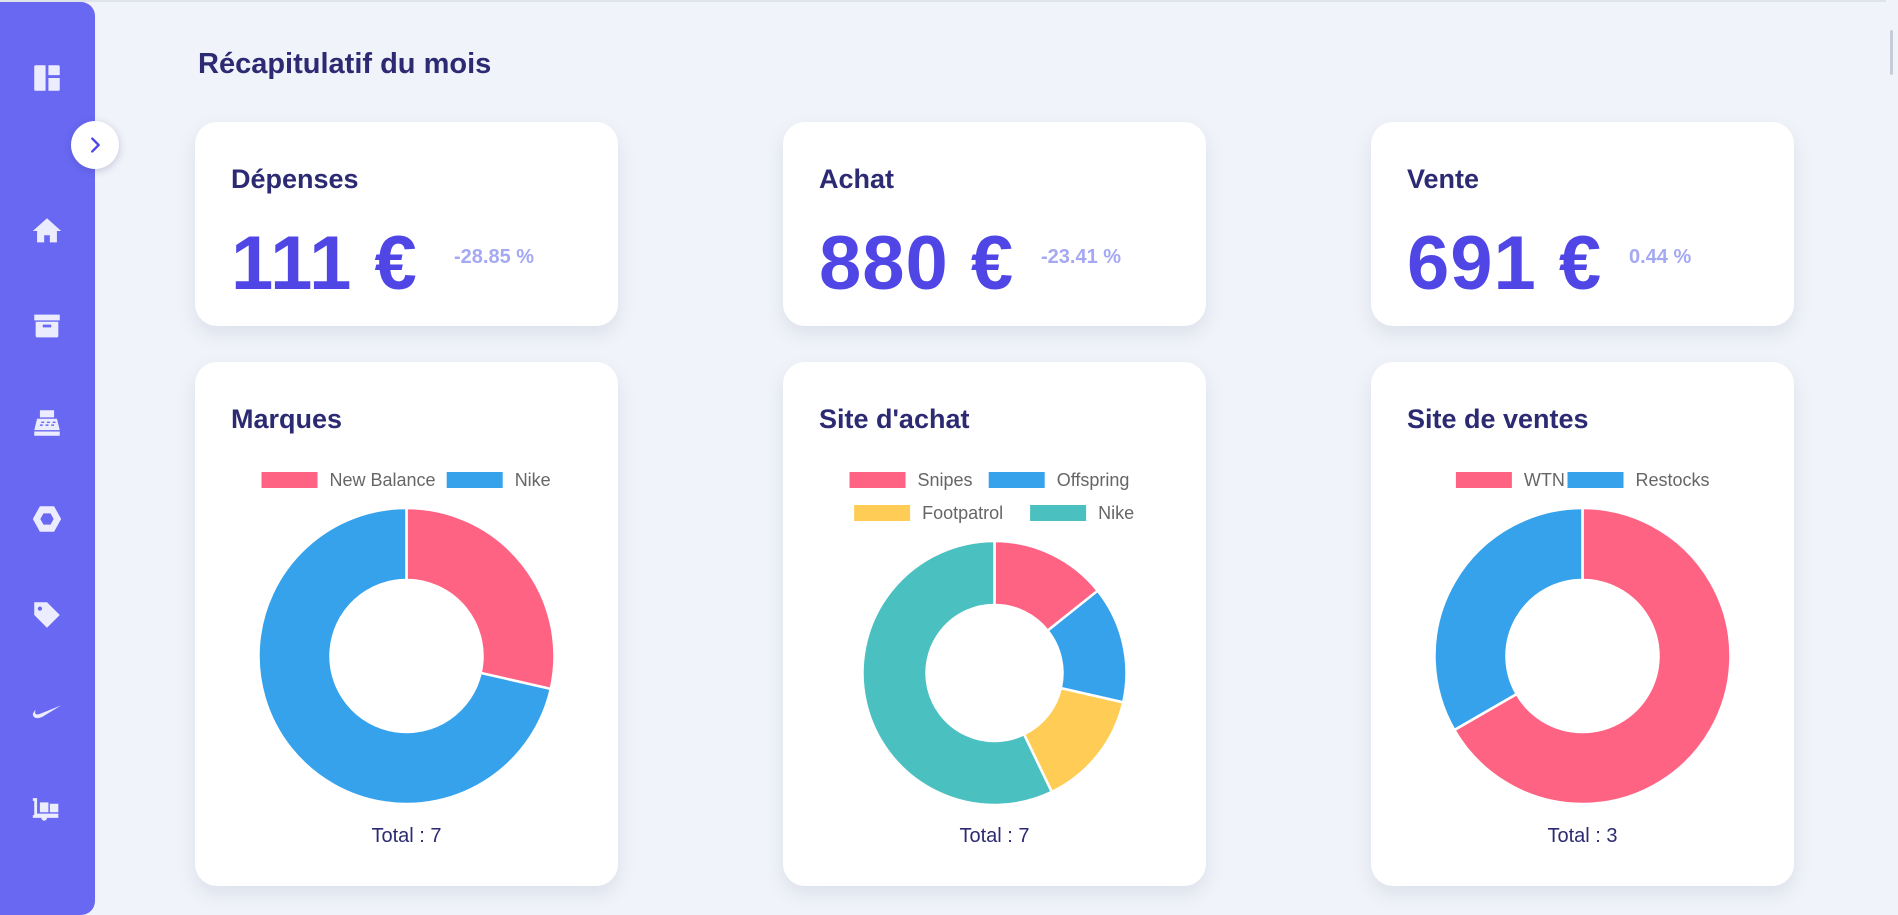 Image resolution: width=1898 pixels, height=915 pixels. I want to click on chart-total: Total : 3, so click(1582, 836).